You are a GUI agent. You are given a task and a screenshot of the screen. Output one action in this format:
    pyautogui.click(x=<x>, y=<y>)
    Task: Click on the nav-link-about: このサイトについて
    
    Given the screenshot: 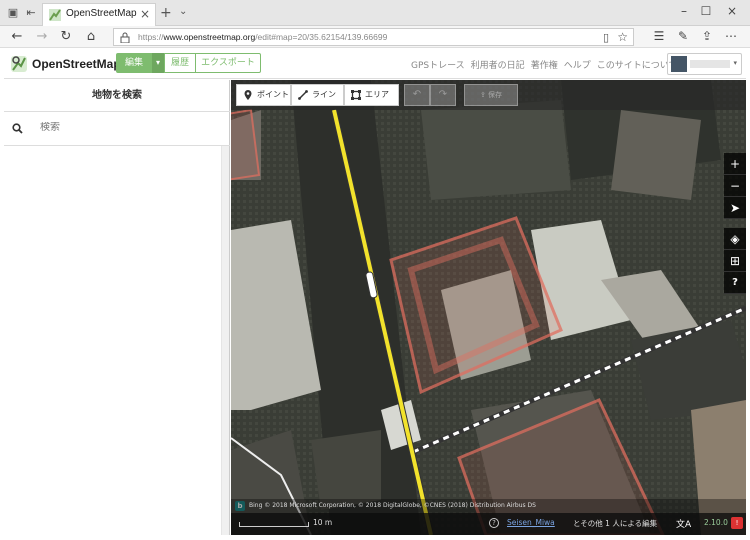 What is the action you would take?
    pyautogui.click(x=637, y=66)
    